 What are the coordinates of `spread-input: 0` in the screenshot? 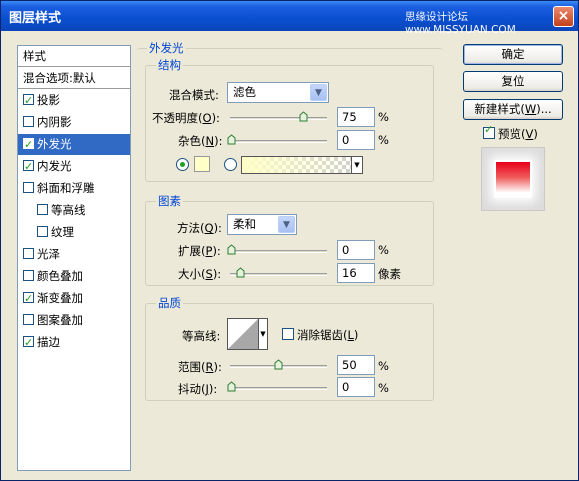 It's located at (356, 250).